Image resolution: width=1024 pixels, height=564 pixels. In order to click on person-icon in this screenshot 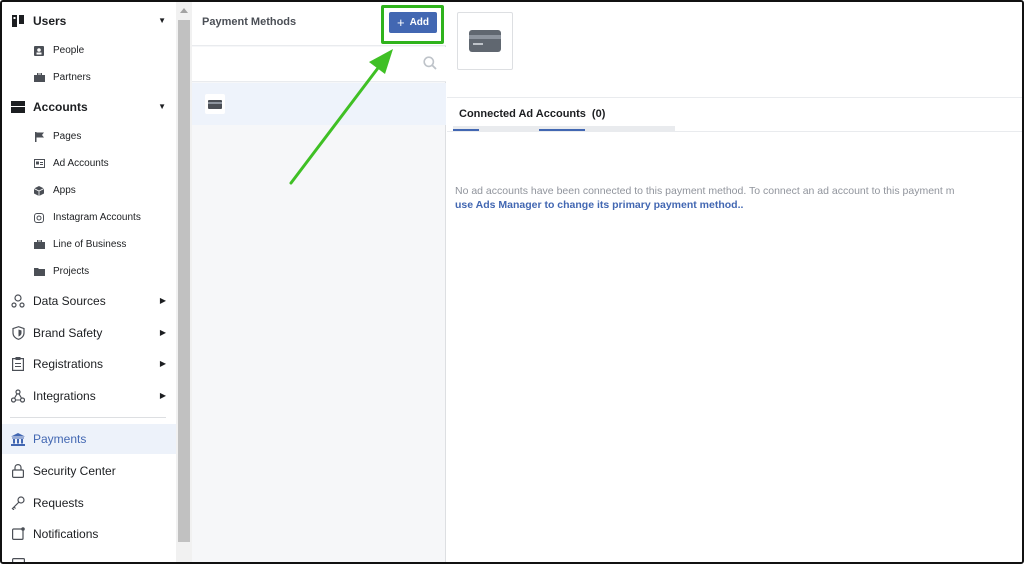, I will do `click(39, 51)`.